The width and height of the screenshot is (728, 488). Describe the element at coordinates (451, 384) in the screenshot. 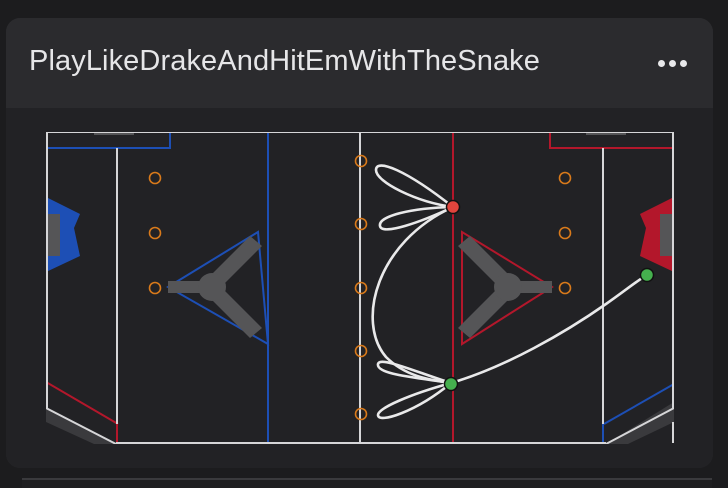

I see `player-green-center` at that location.